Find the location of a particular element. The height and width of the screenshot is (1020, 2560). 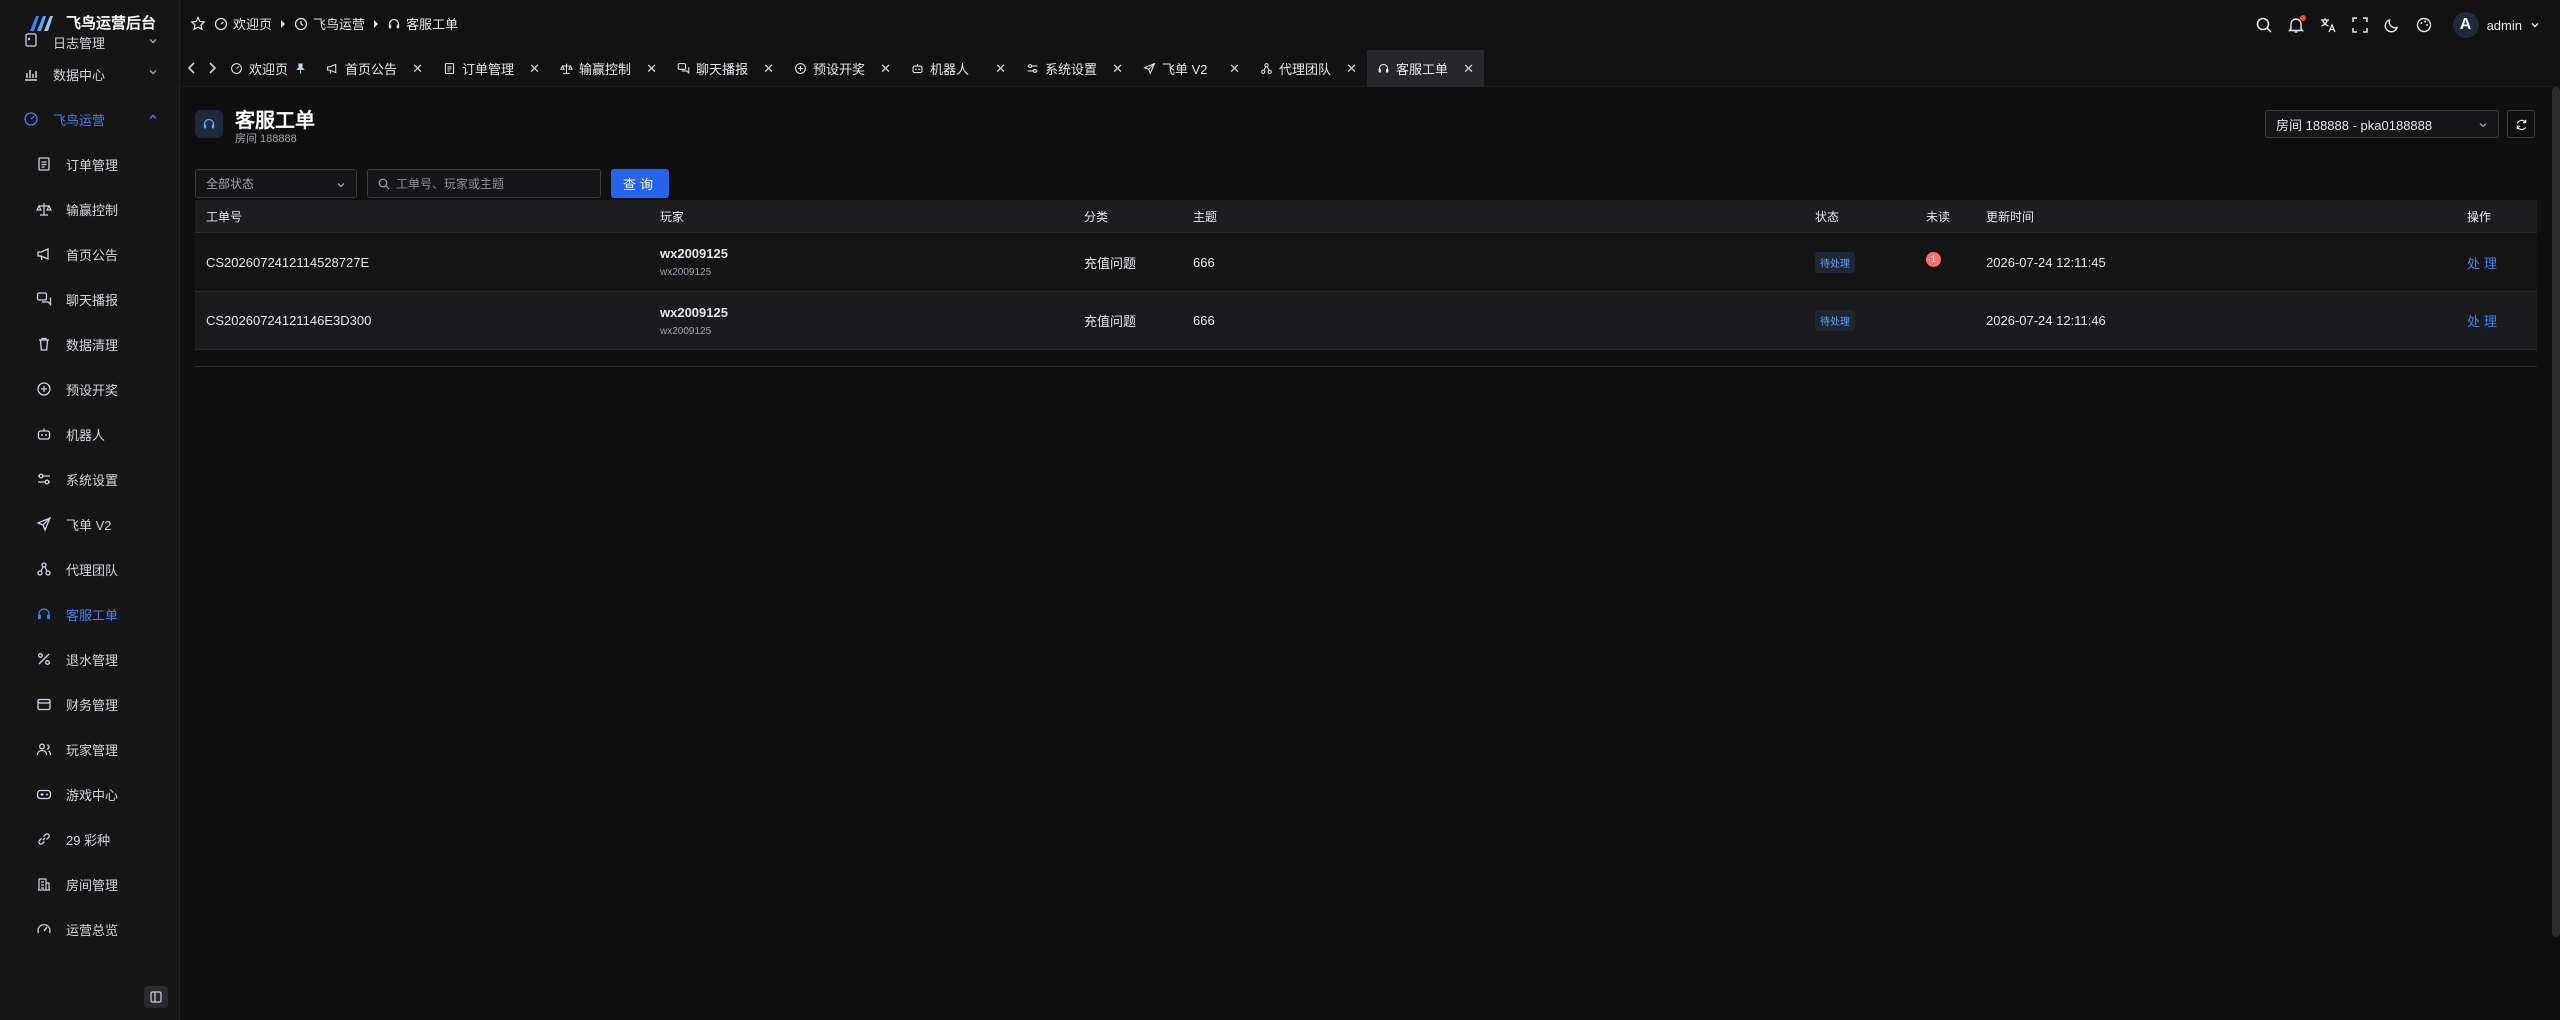

log-icon is located at coordinates (31, 40).